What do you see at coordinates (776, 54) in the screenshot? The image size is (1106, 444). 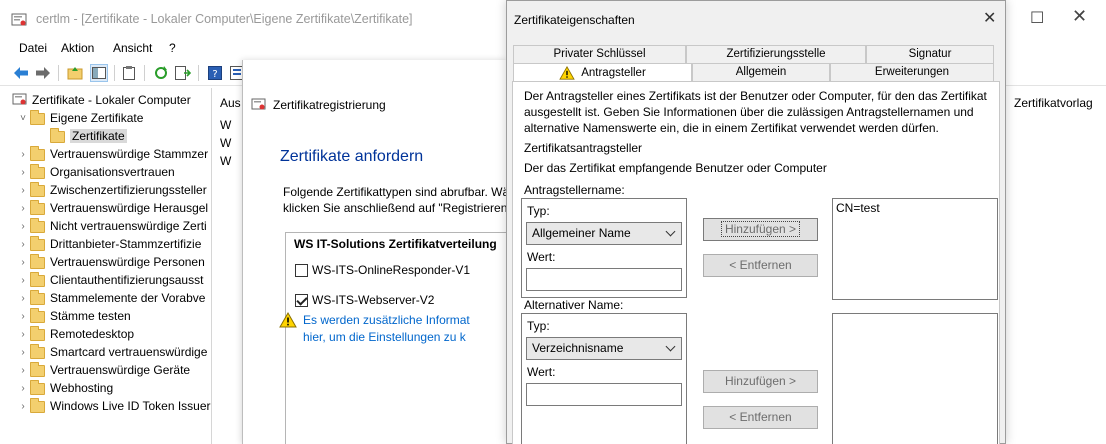 I see `tab-zertifizierungsstelle: Zertifizierungsstelle` at bounding box center [776, 54].